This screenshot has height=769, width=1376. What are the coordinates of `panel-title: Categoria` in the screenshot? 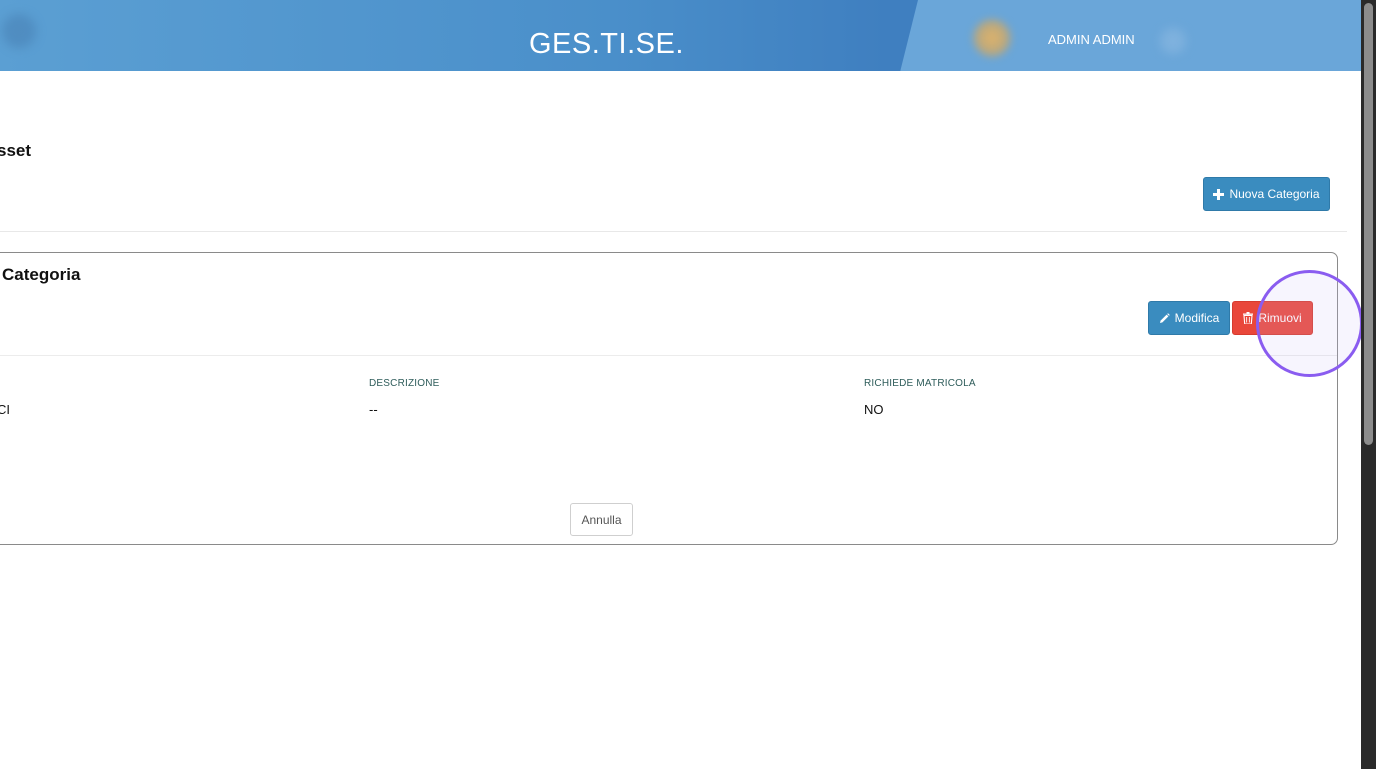 It's located at (41, 274).